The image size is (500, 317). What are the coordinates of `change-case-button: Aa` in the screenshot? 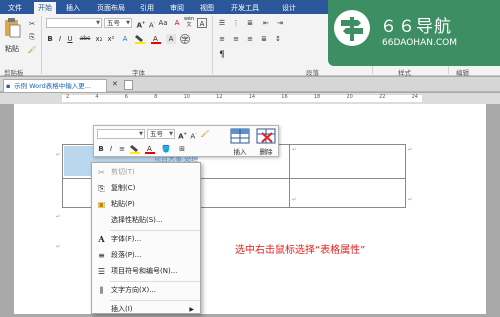 It's located at (163, 23).